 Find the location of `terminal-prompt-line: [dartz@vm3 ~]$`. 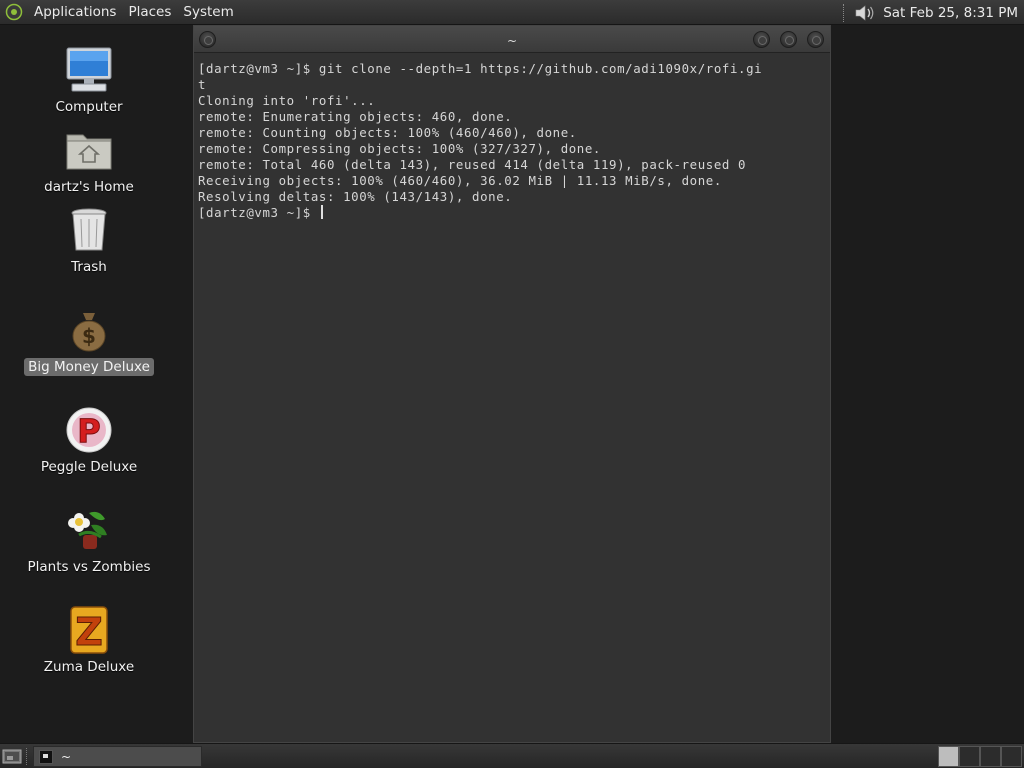

terminal-prompt-line: [dartz@vm3 ~]$ is located at coordinates (514, 213).